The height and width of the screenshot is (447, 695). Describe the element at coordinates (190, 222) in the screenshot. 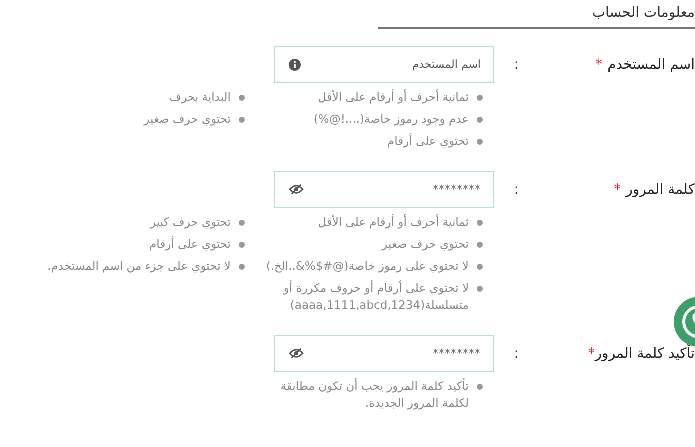

I see `hint-text: تحتوي حرف كبير` at that location.